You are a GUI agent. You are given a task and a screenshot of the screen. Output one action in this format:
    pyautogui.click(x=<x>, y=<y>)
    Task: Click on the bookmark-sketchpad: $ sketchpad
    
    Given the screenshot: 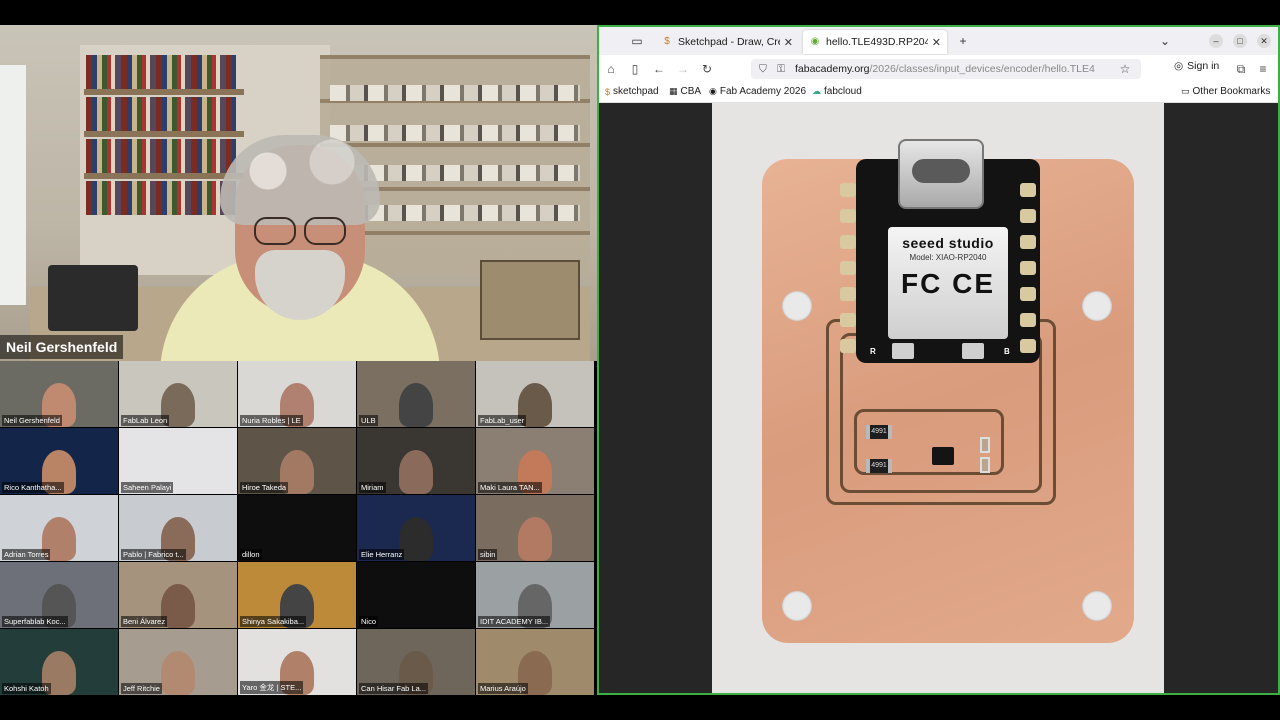 What is the action you would take?
    pyautogui.click(x=632, y=91)
    